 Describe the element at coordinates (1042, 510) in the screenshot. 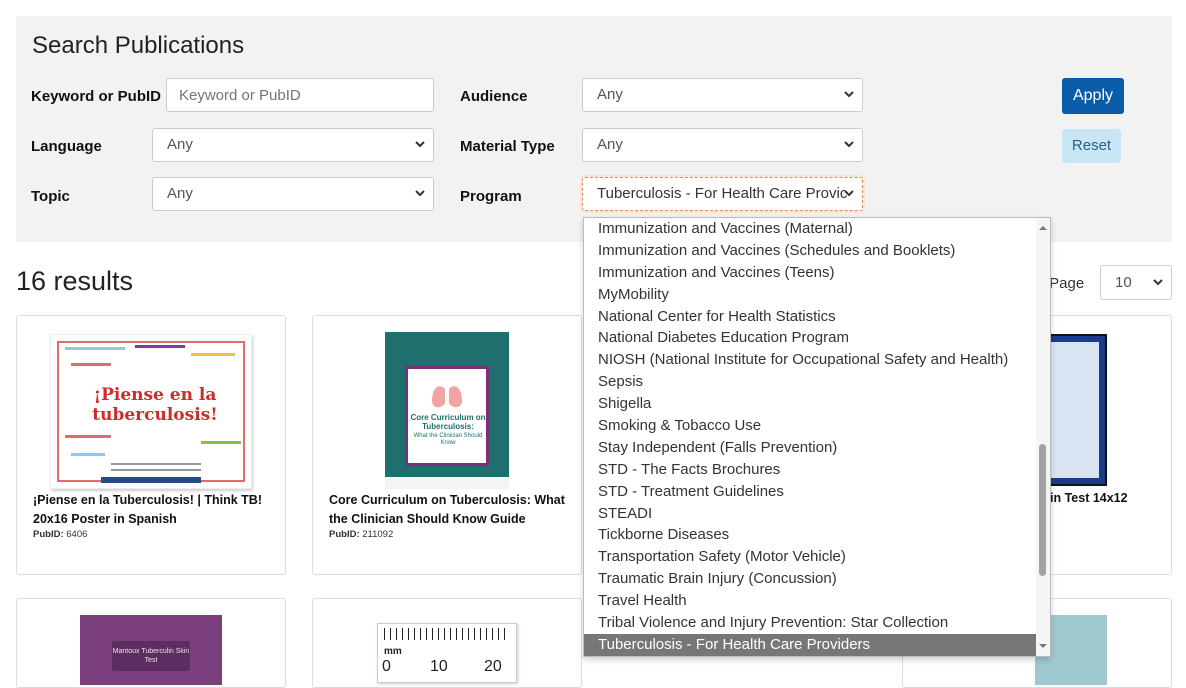

I see `scrollbar-thumb` at that location.